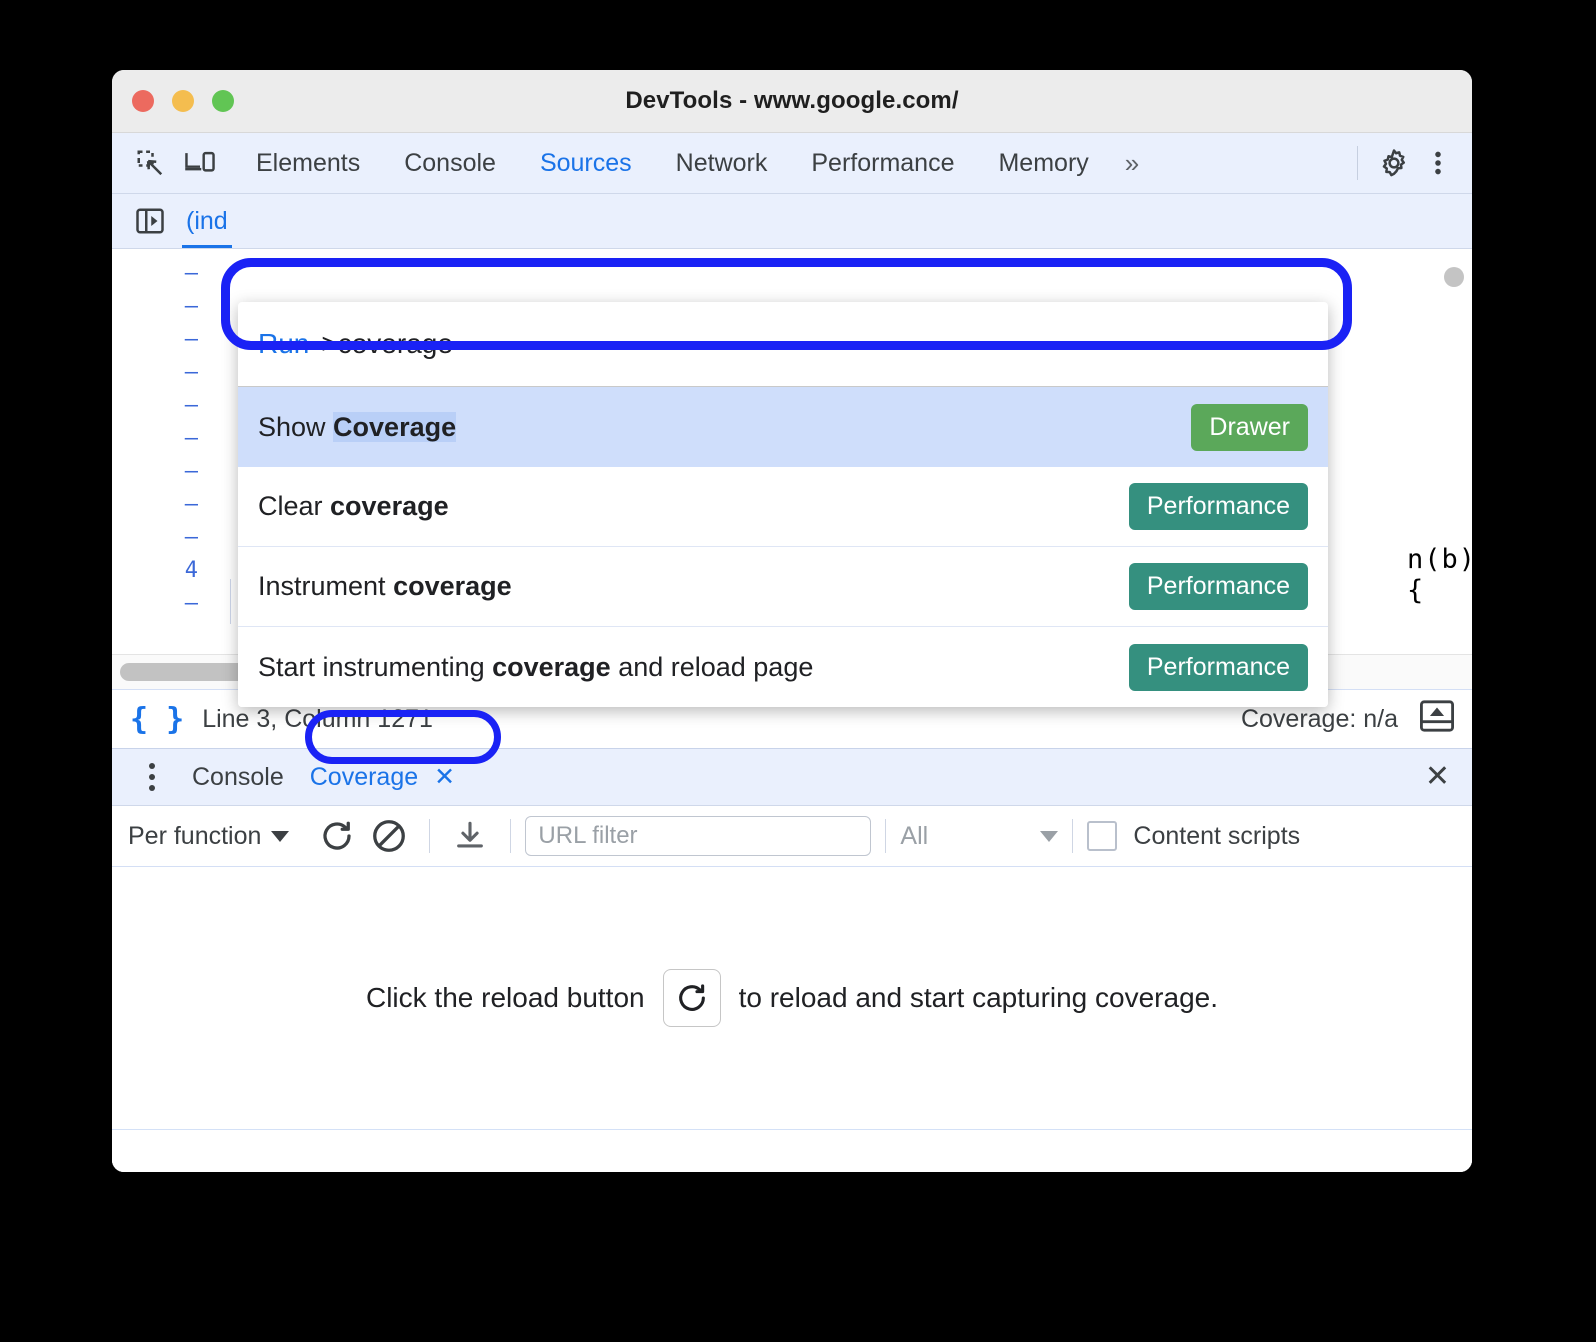  What do you see at coordinates (308, 163) in the screenshot?
I see `tab-elements: Elements` at bounding box center [308, 163].